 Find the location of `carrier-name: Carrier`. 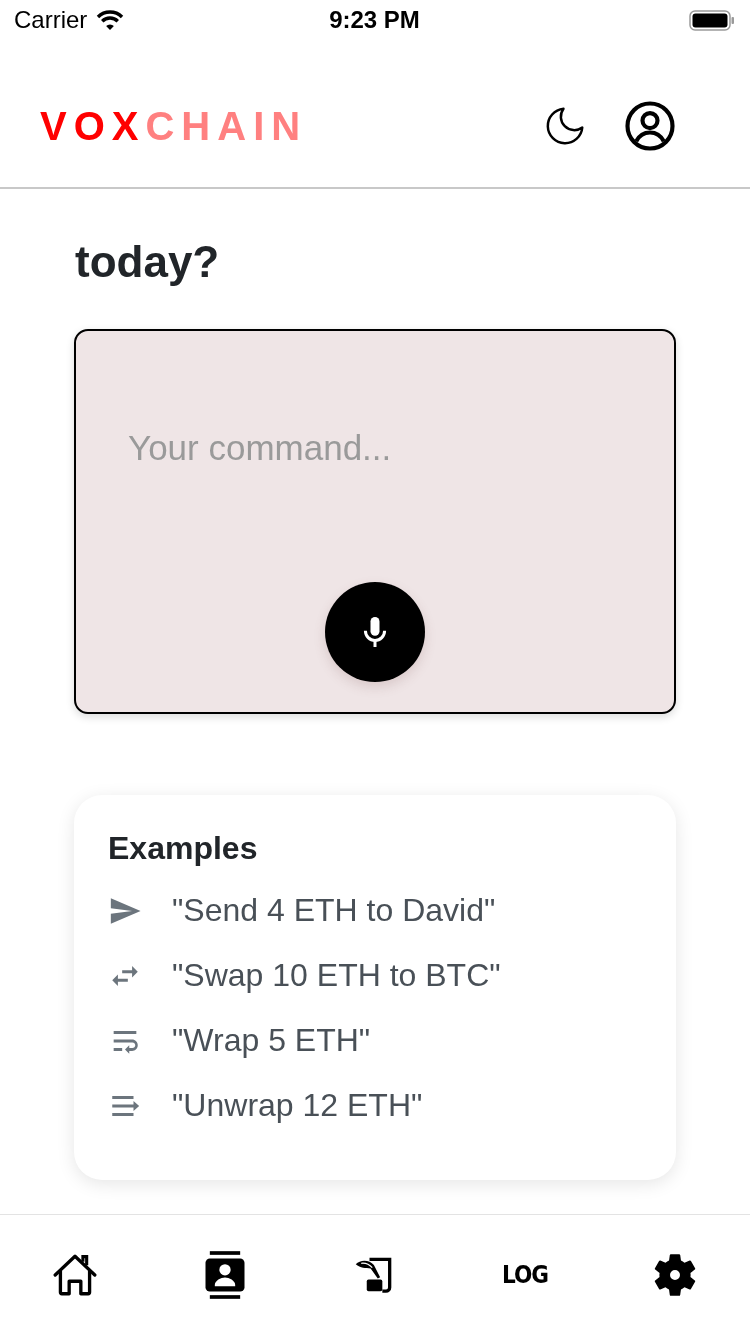

carrier-name: Carrier is located at coordinates (51, 20).